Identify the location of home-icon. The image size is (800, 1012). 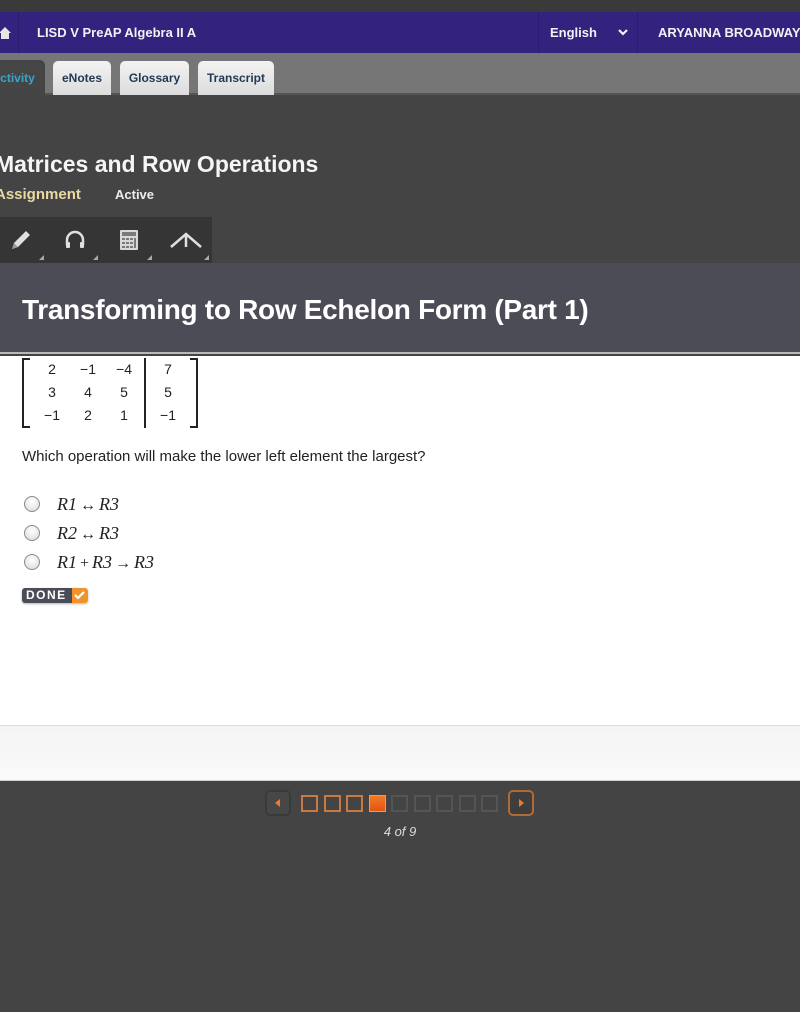
(5, 32).